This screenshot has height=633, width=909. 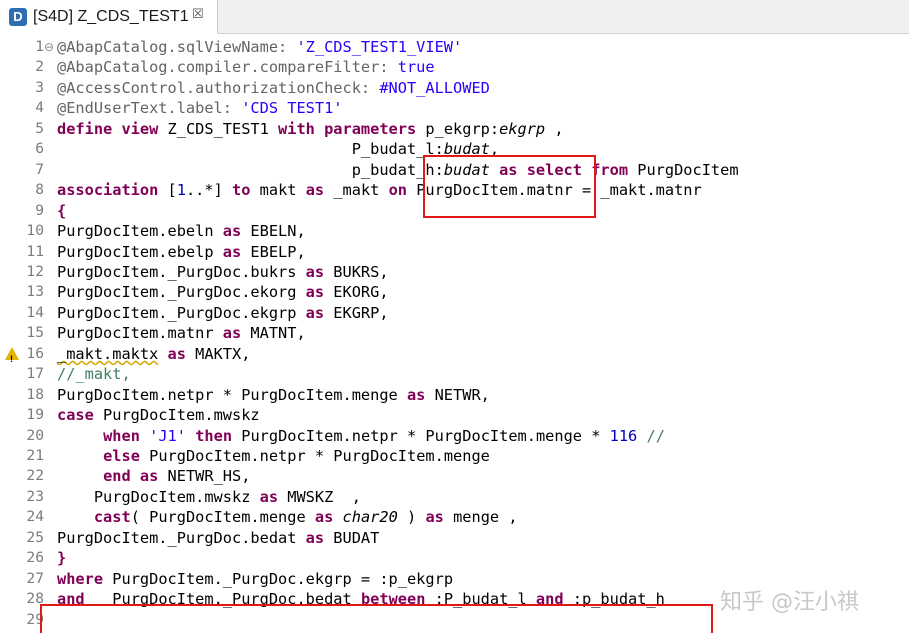 What do you see at coordinates (352, 537) in the screenshot?
I see `code-token: BUDAT` at bounding box center [352, 537].